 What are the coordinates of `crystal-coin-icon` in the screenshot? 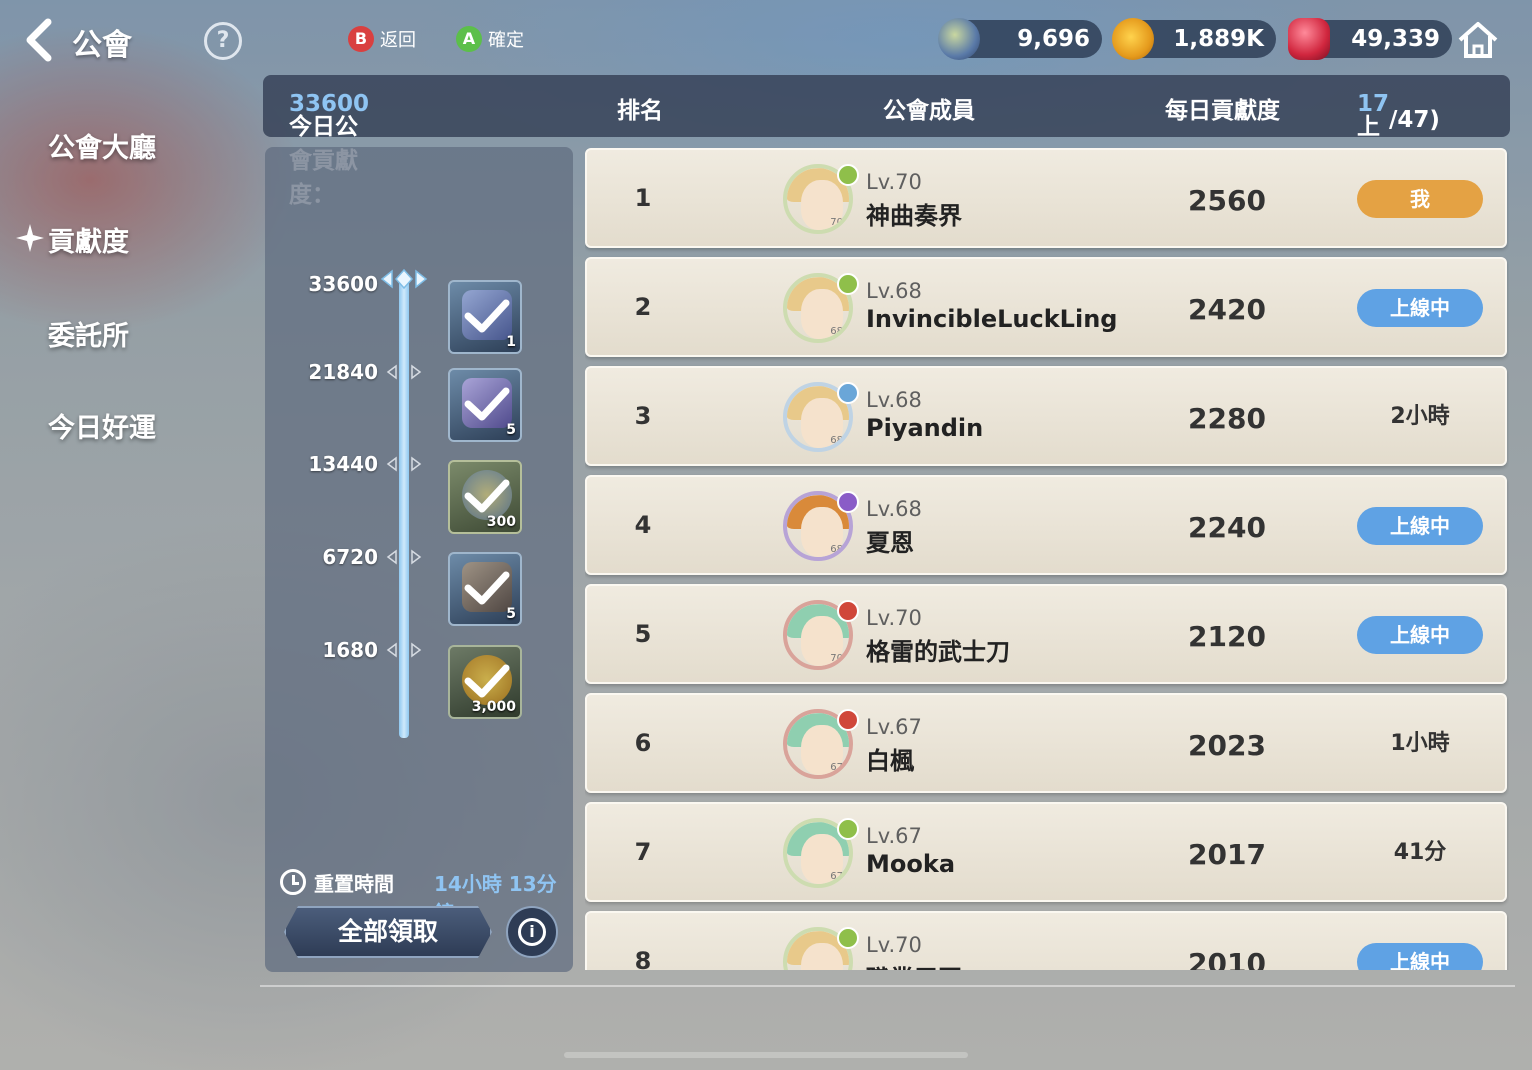 It's located at (959, 39).